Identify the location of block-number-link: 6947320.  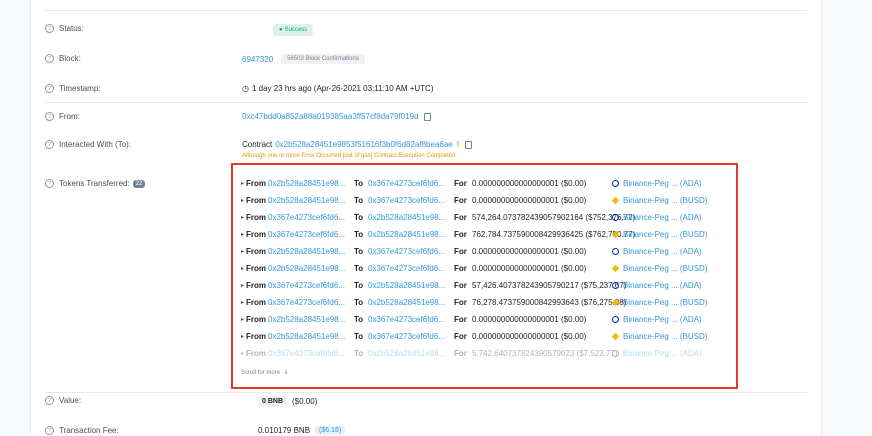
(257, 59).